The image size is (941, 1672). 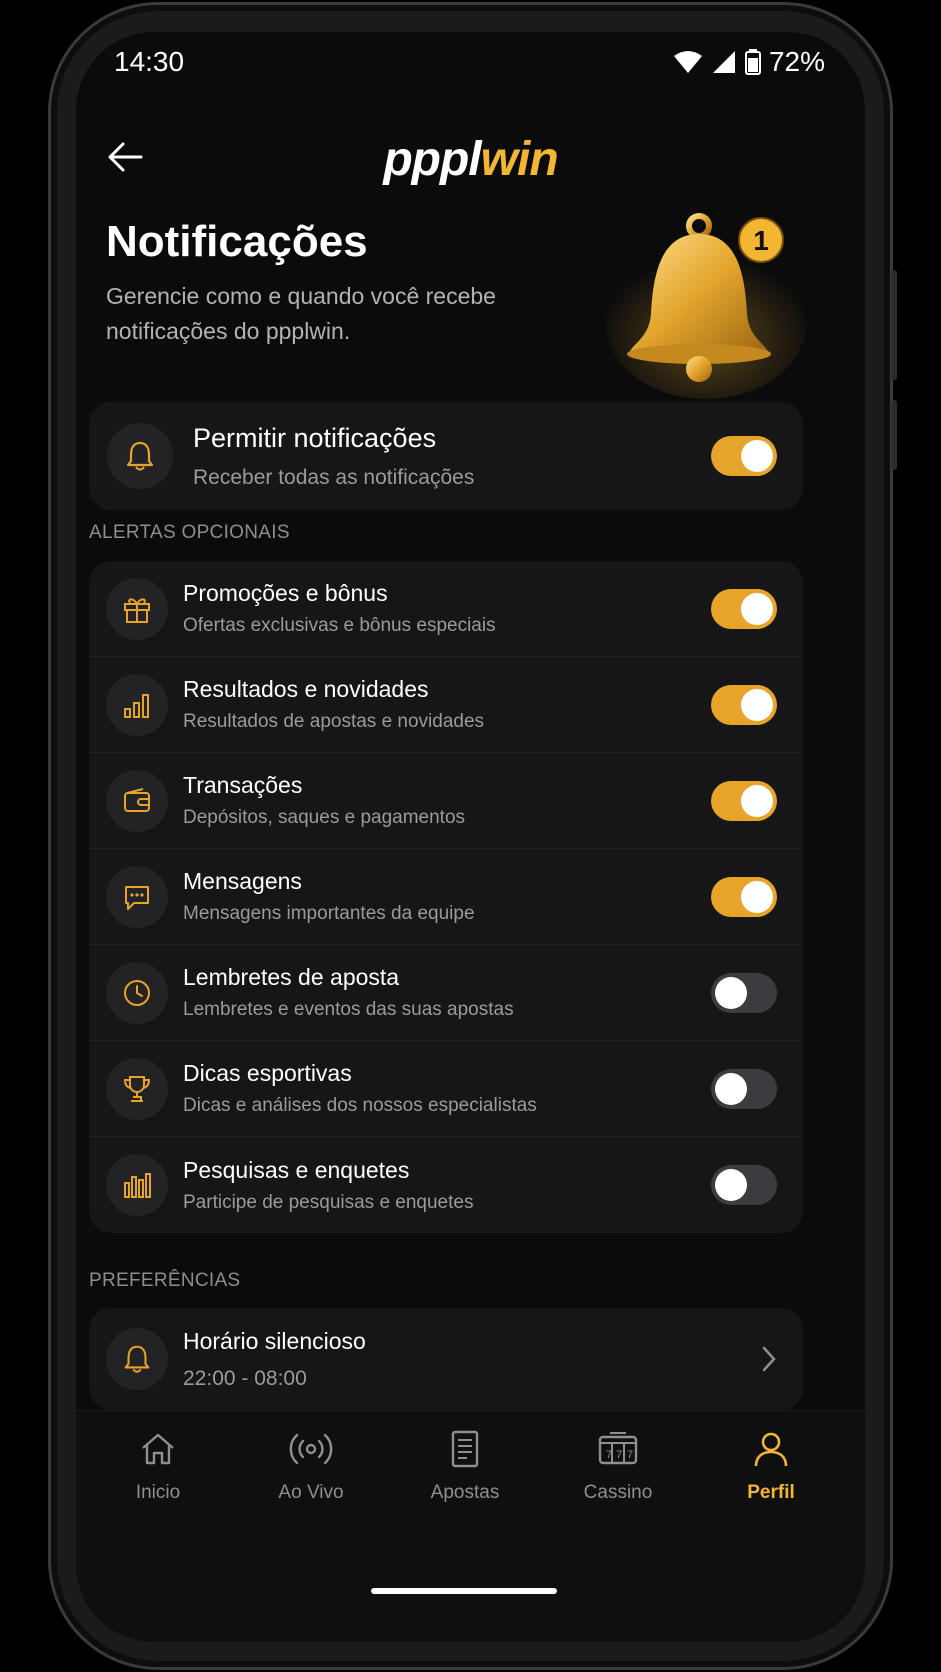 I want to click on clock-icon, so click(x=137, y=992).